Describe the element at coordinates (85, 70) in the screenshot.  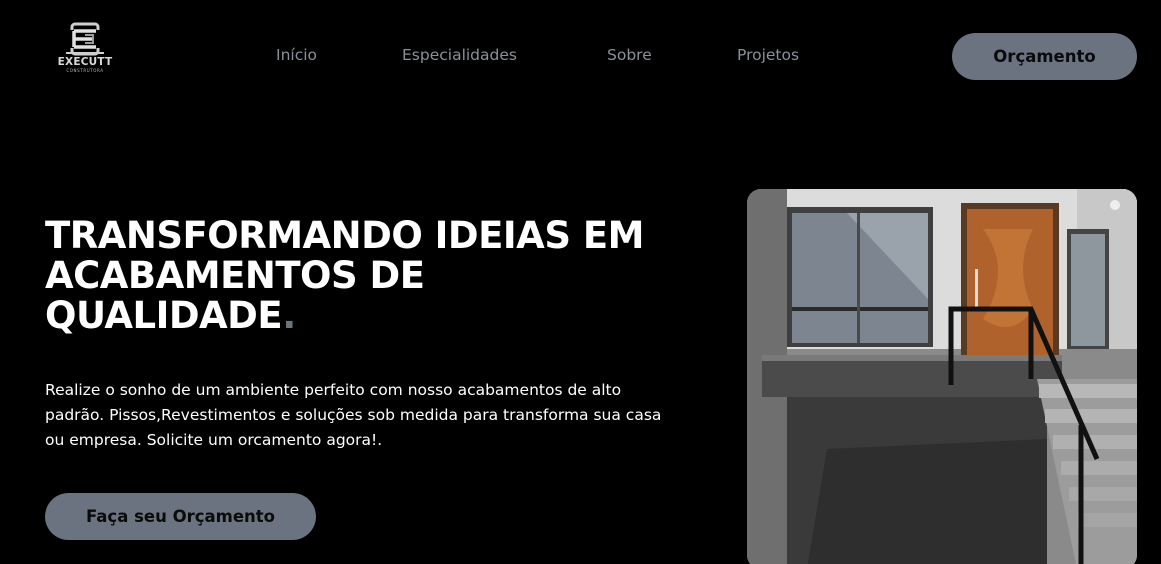
I see `brand-tagline: CONSTRUTORA` at that location.